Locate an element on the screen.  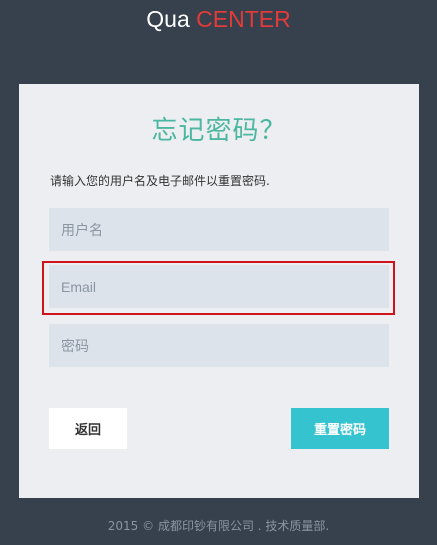
logo-text-primary: Qua is located at coordinates (168, 19).